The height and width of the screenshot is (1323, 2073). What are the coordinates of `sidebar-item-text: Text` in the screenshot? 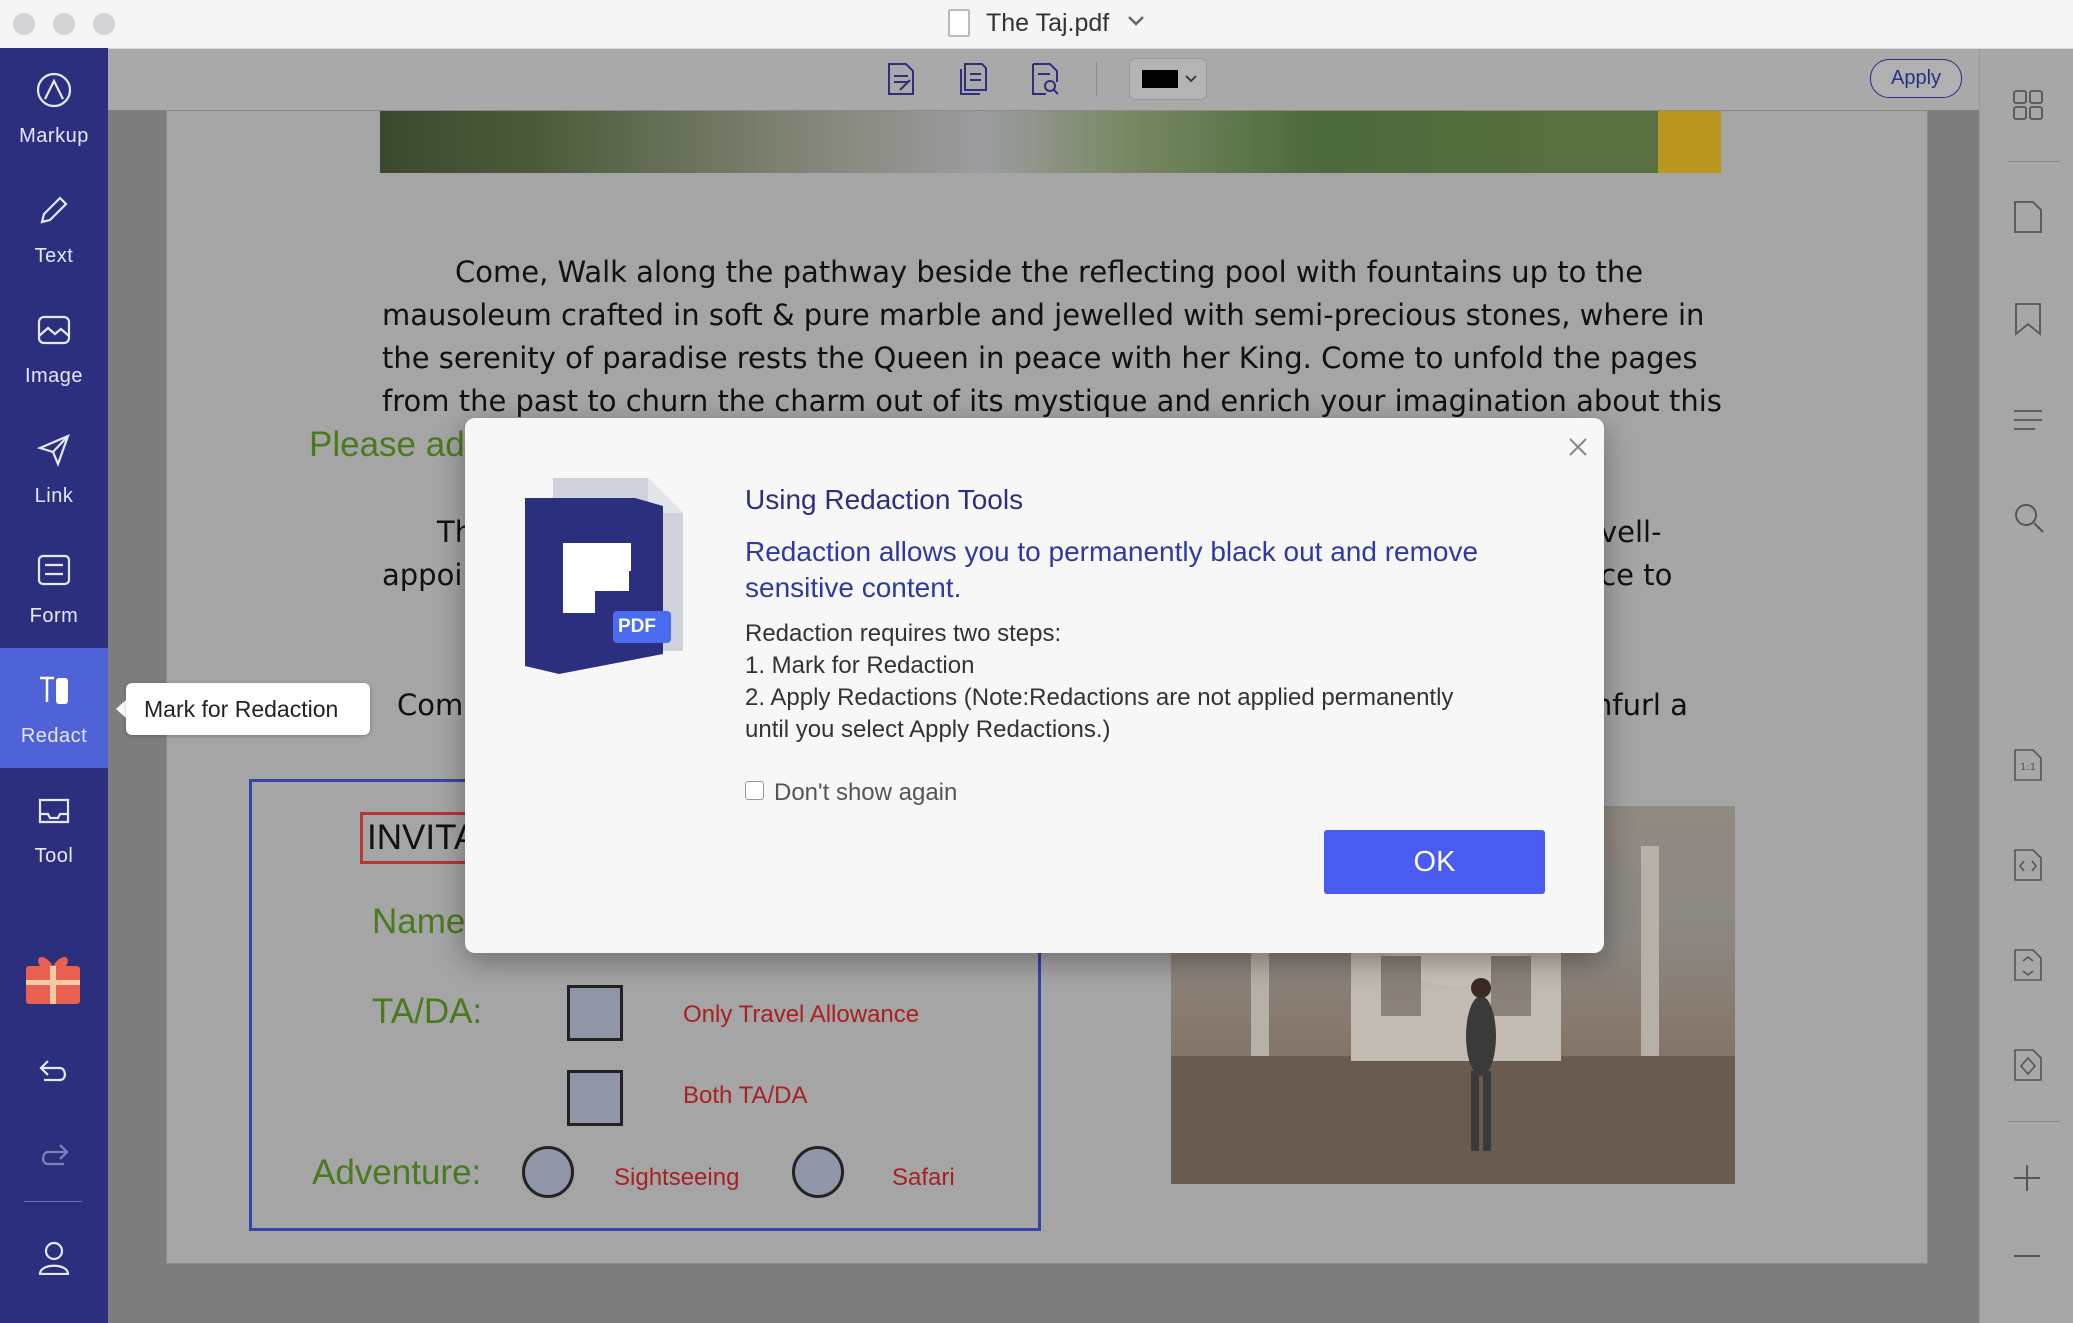 It's located at (54, 228).